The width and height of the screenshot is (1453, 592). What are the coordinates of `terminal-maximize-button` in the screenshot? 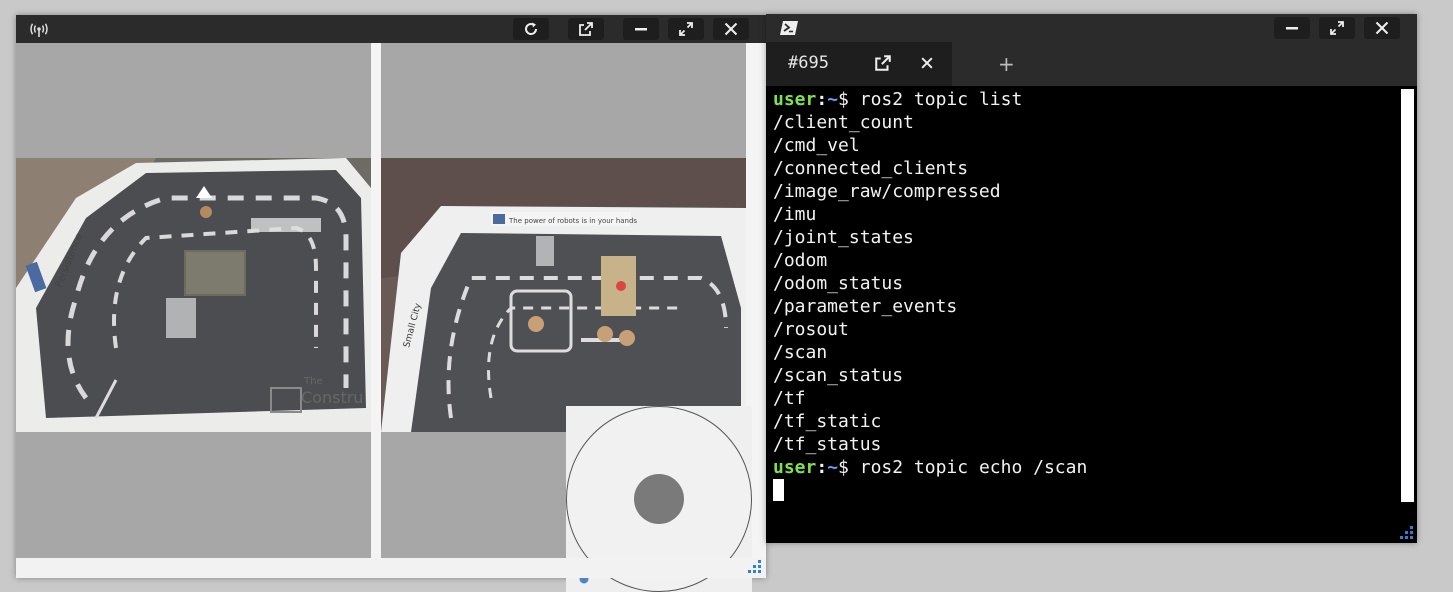 It's located at (1337, 28).